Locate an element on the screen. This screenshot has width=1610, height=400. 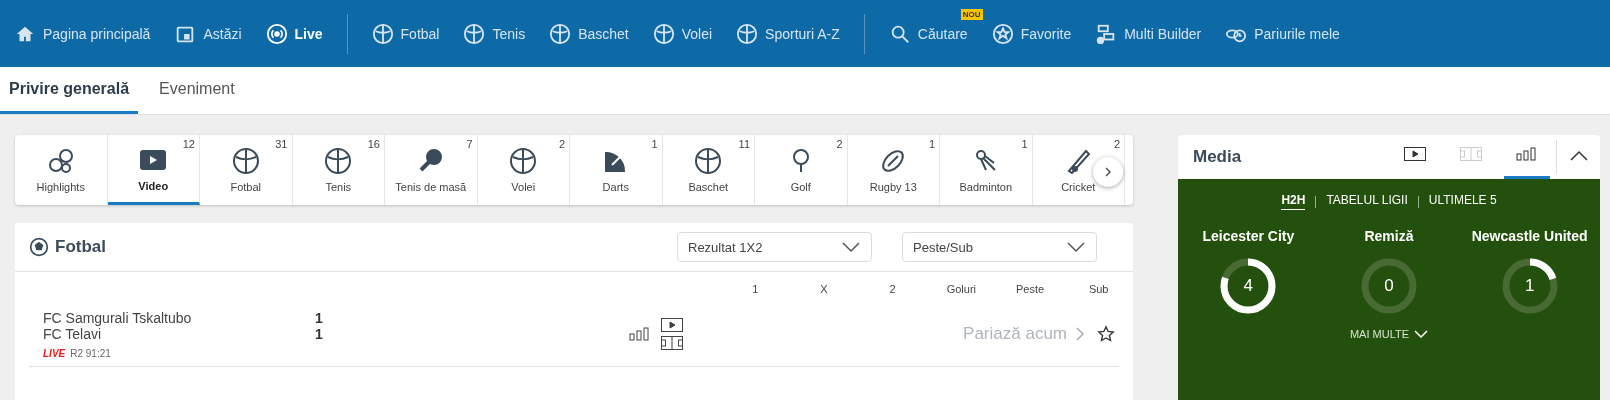
sport-tile: Highlights is located at coordinates (61, 170).